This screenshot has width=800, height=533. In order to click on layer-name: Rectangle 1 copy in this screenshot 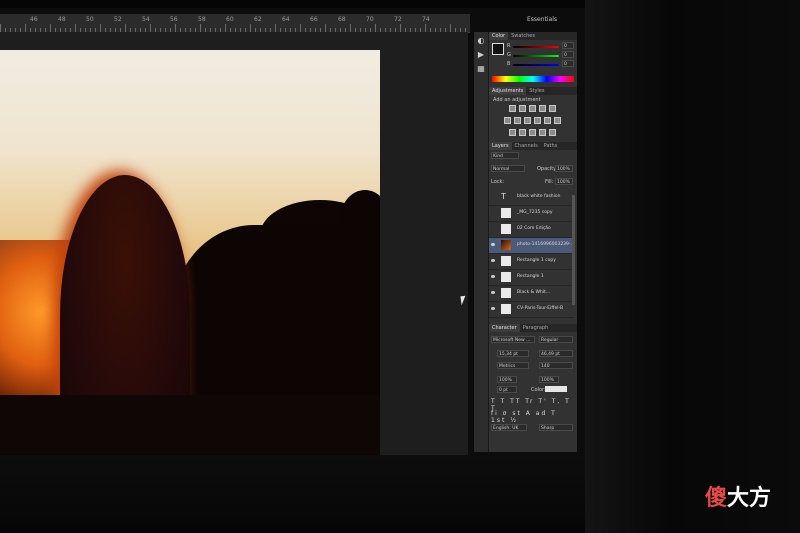, I will do `click(536, 260)`.